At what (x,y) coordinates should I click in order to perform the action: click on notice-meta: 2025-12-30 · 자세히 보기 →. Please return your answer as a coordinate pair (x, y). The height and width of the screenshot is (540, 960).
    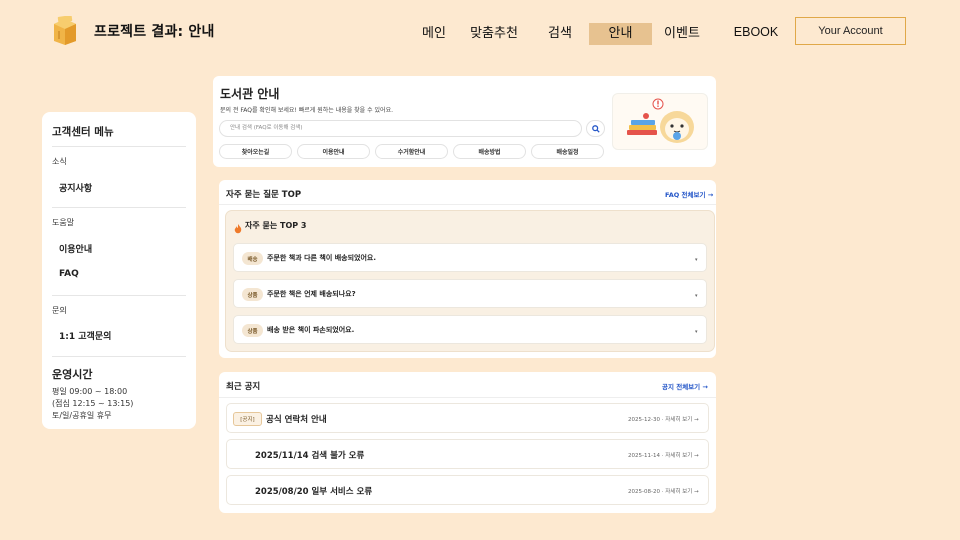
    Looking at the image, I should click on (663, 420).